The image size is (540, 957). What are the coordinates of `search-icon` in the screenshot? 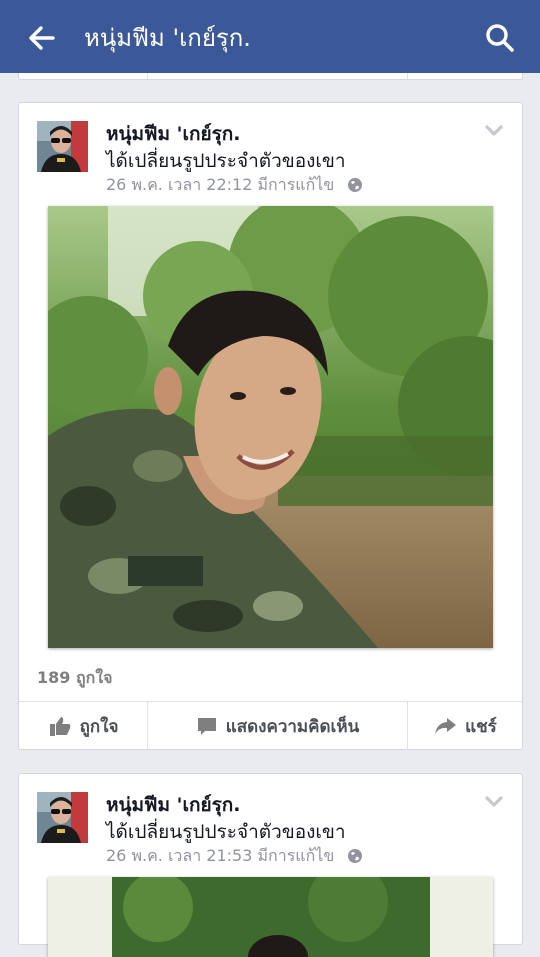 It's located at (500, 38).